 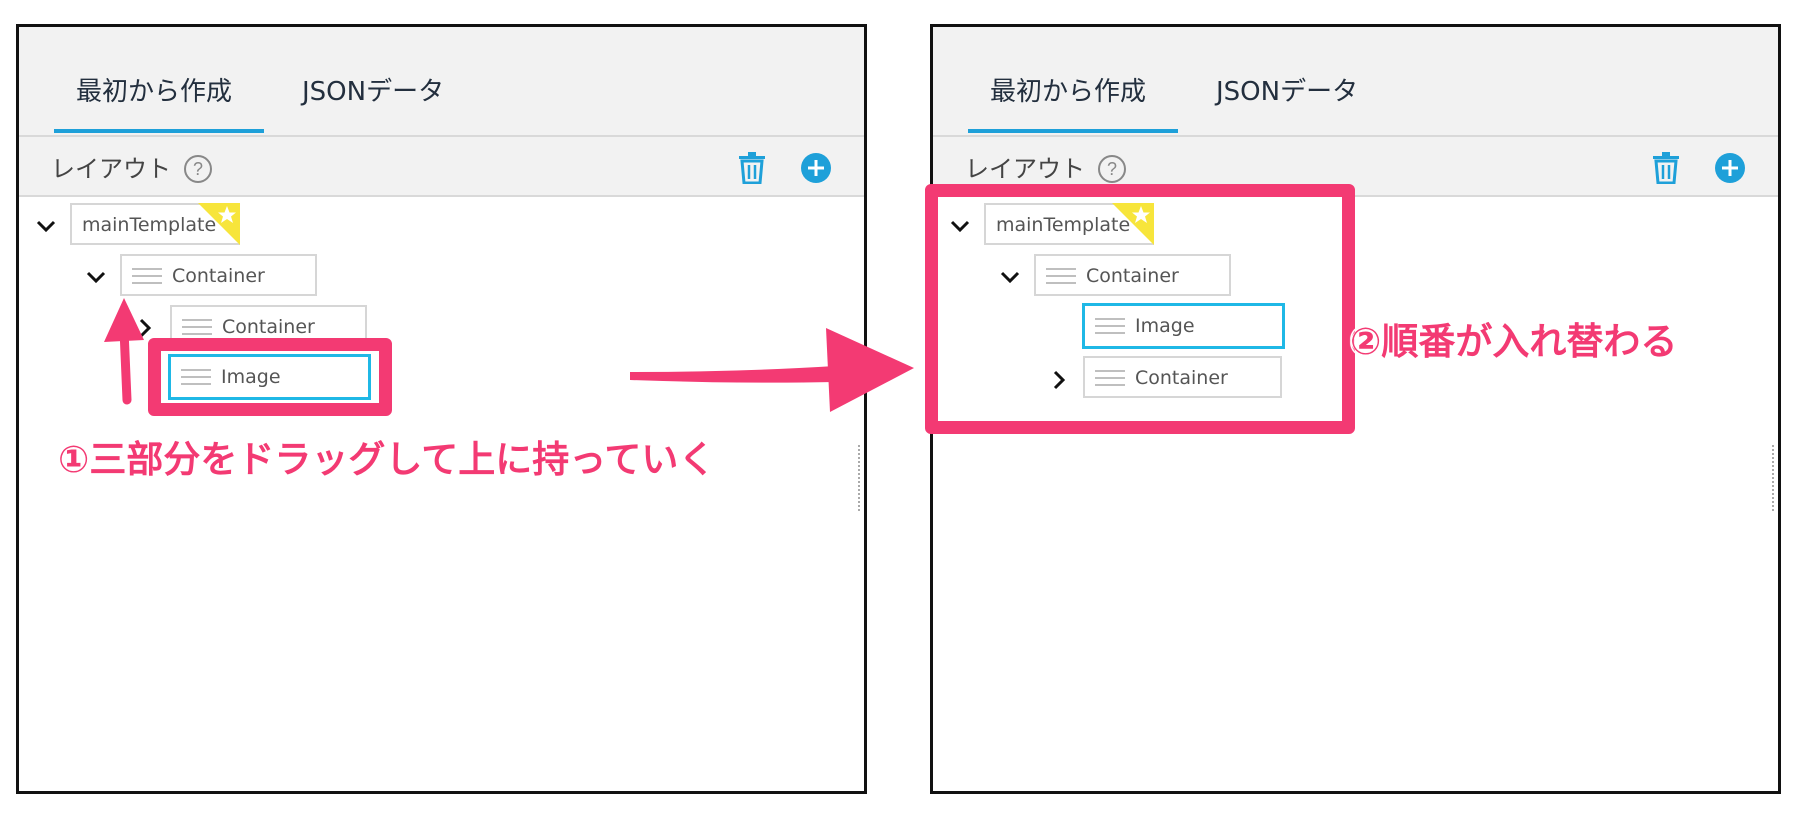 What do you see at coordinates (1514, 341) in the screenshot?
I see `annotation-step2: ②順番が入れ替わる` at bounding box center [1514, 341].